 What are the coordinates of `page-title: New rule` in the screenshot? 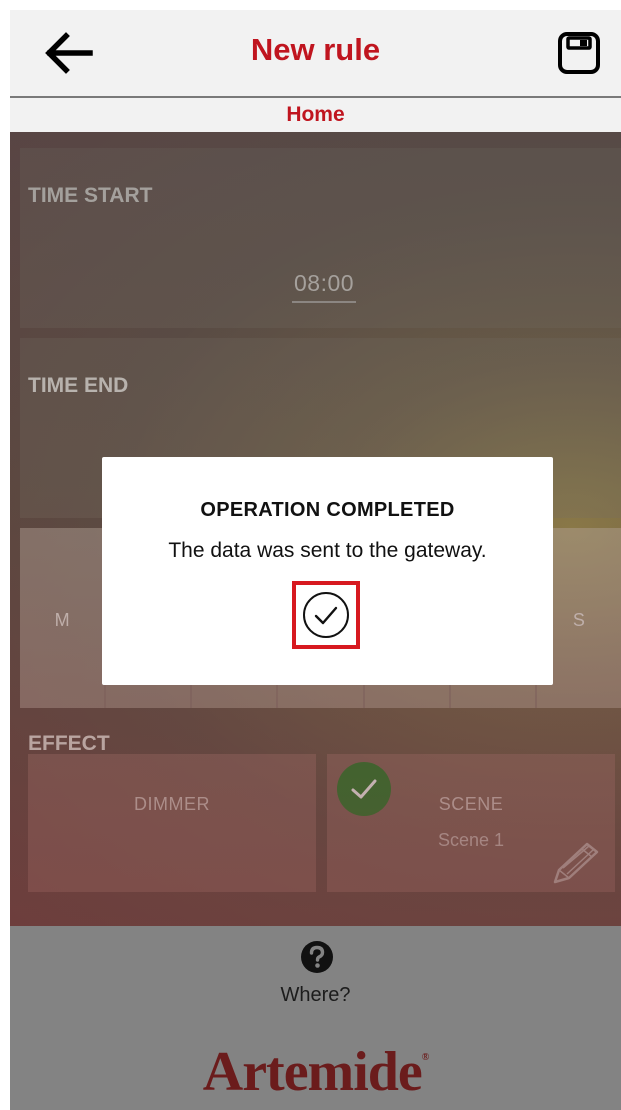 It's located at (315, 49).